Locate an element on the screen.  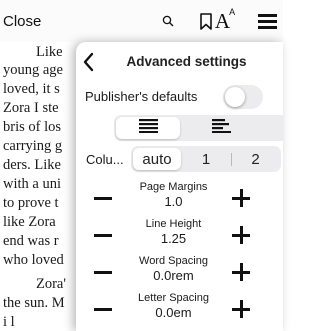
word-spacing-decrease-button is located at coordinates (104, 272).